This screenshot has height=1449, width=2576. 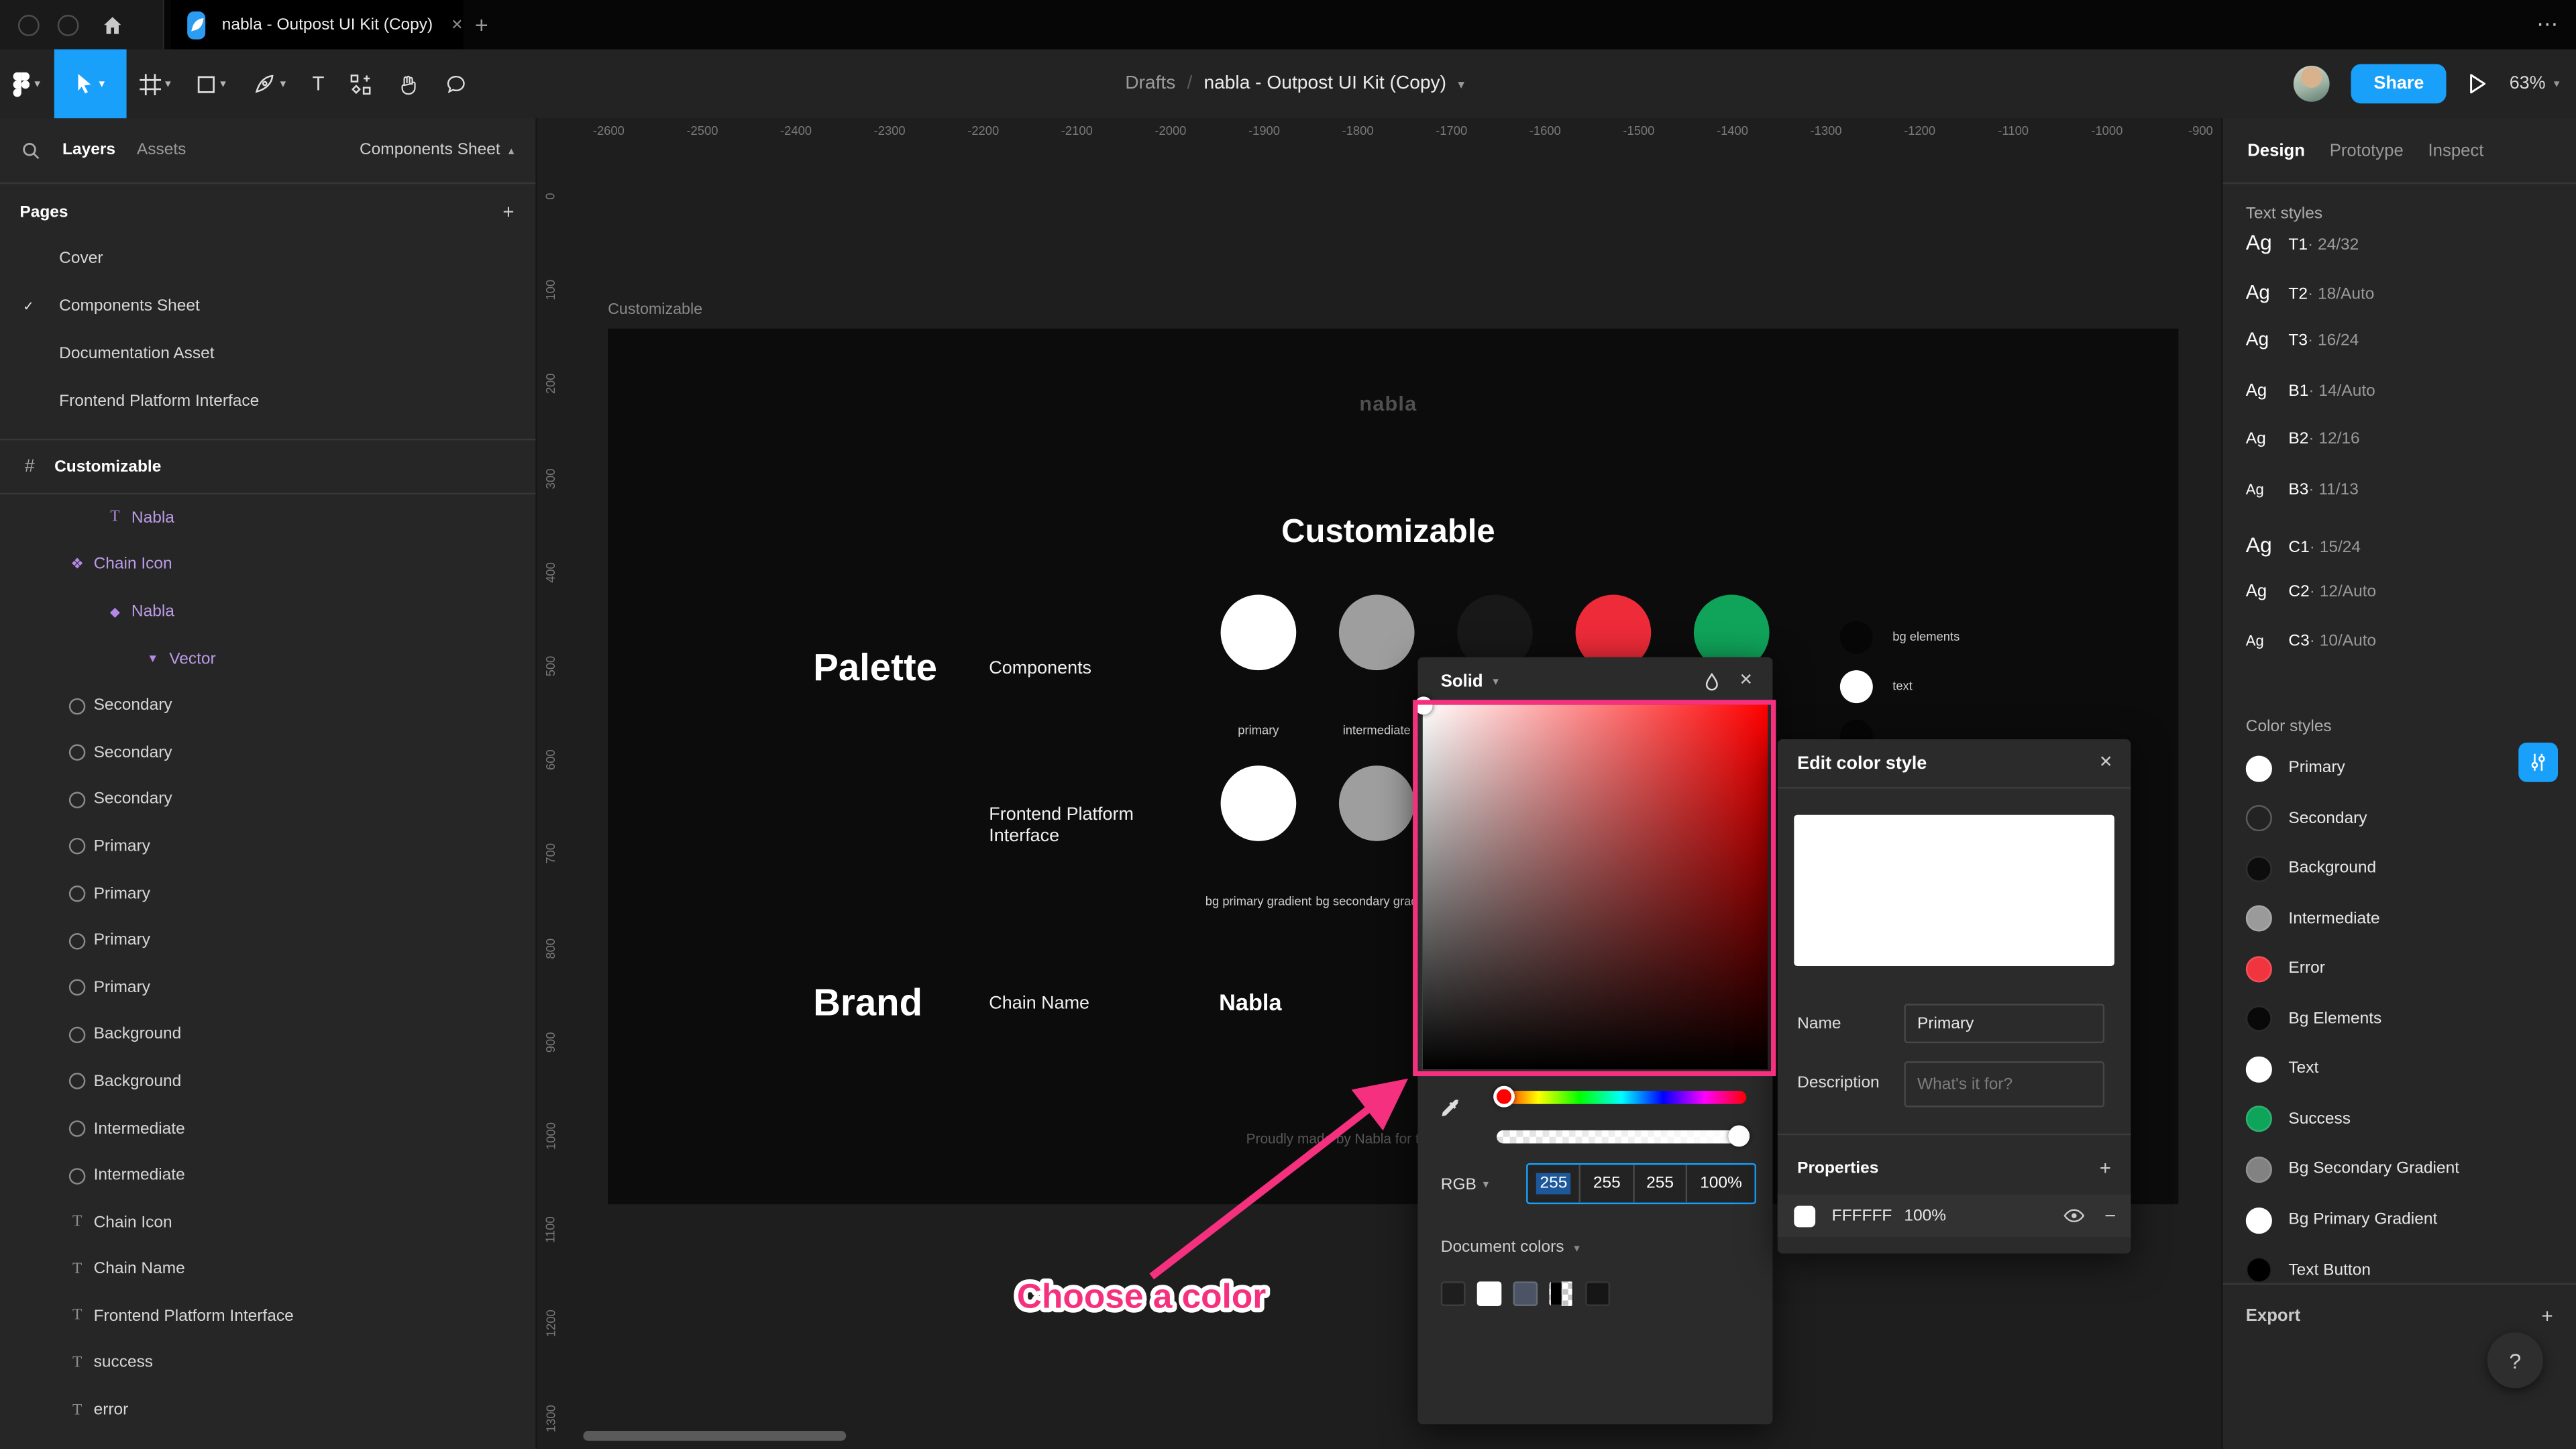 I want to click on frame-label: Customizable, so click(x=655, y=310).